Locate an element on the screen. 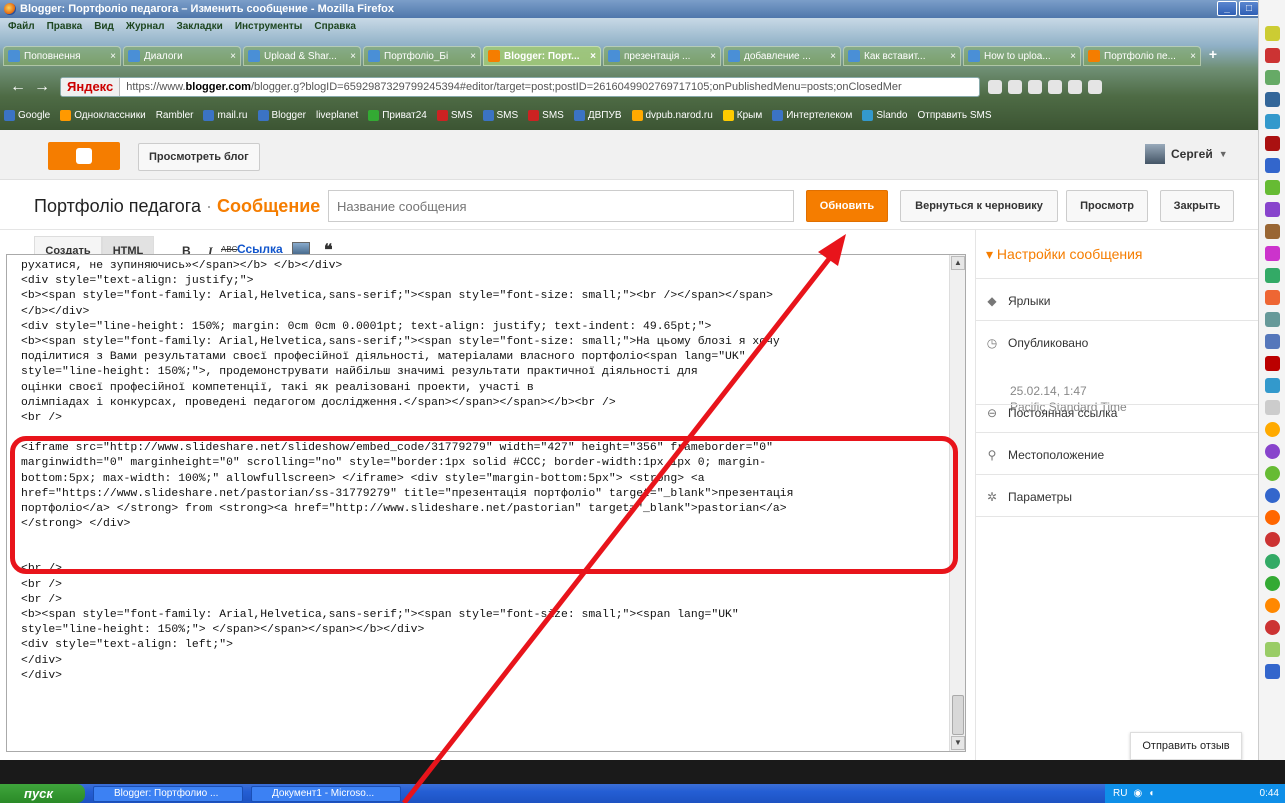 This screenshot has height=803, width=1285. bookmark-item: Приват24 is located at coordinates (397, 115).